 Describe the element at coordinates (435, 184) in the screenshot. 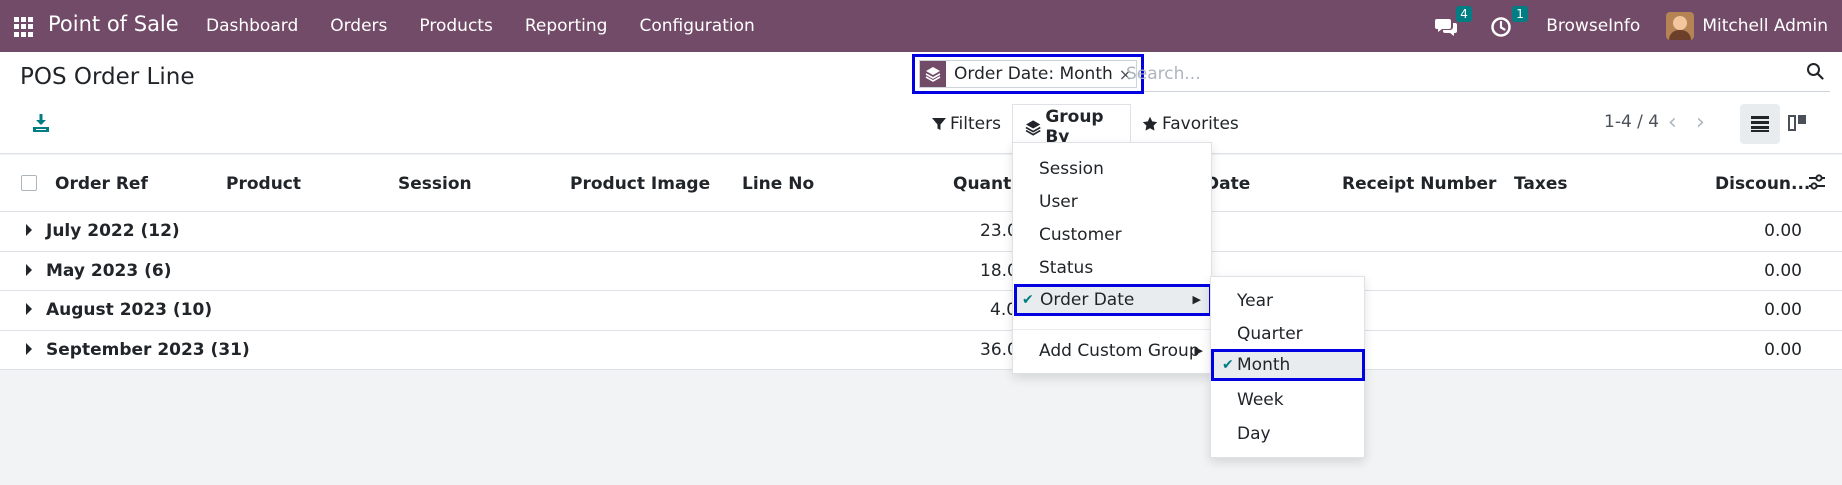

I see `column-session: Session` at that location.